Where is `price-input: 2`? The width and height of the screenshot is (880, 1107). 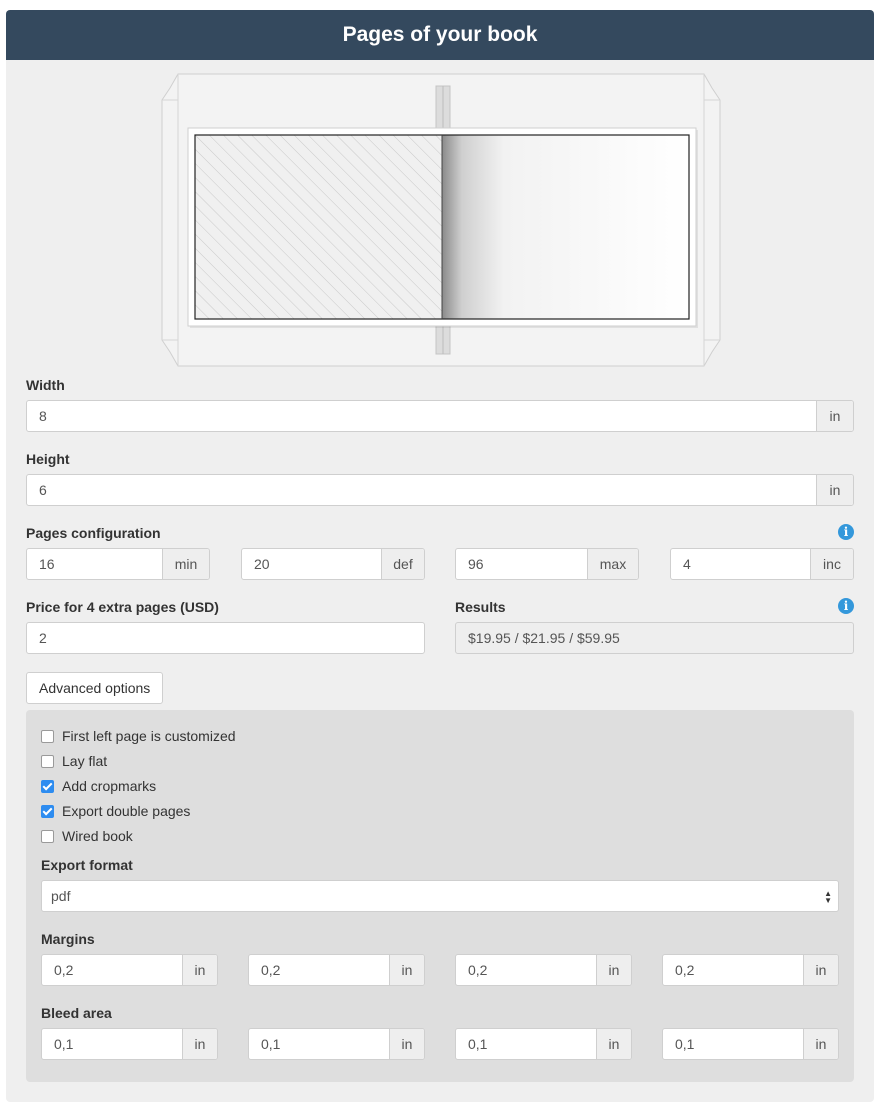 price-input: 2 is located at coordinates (225, 638).